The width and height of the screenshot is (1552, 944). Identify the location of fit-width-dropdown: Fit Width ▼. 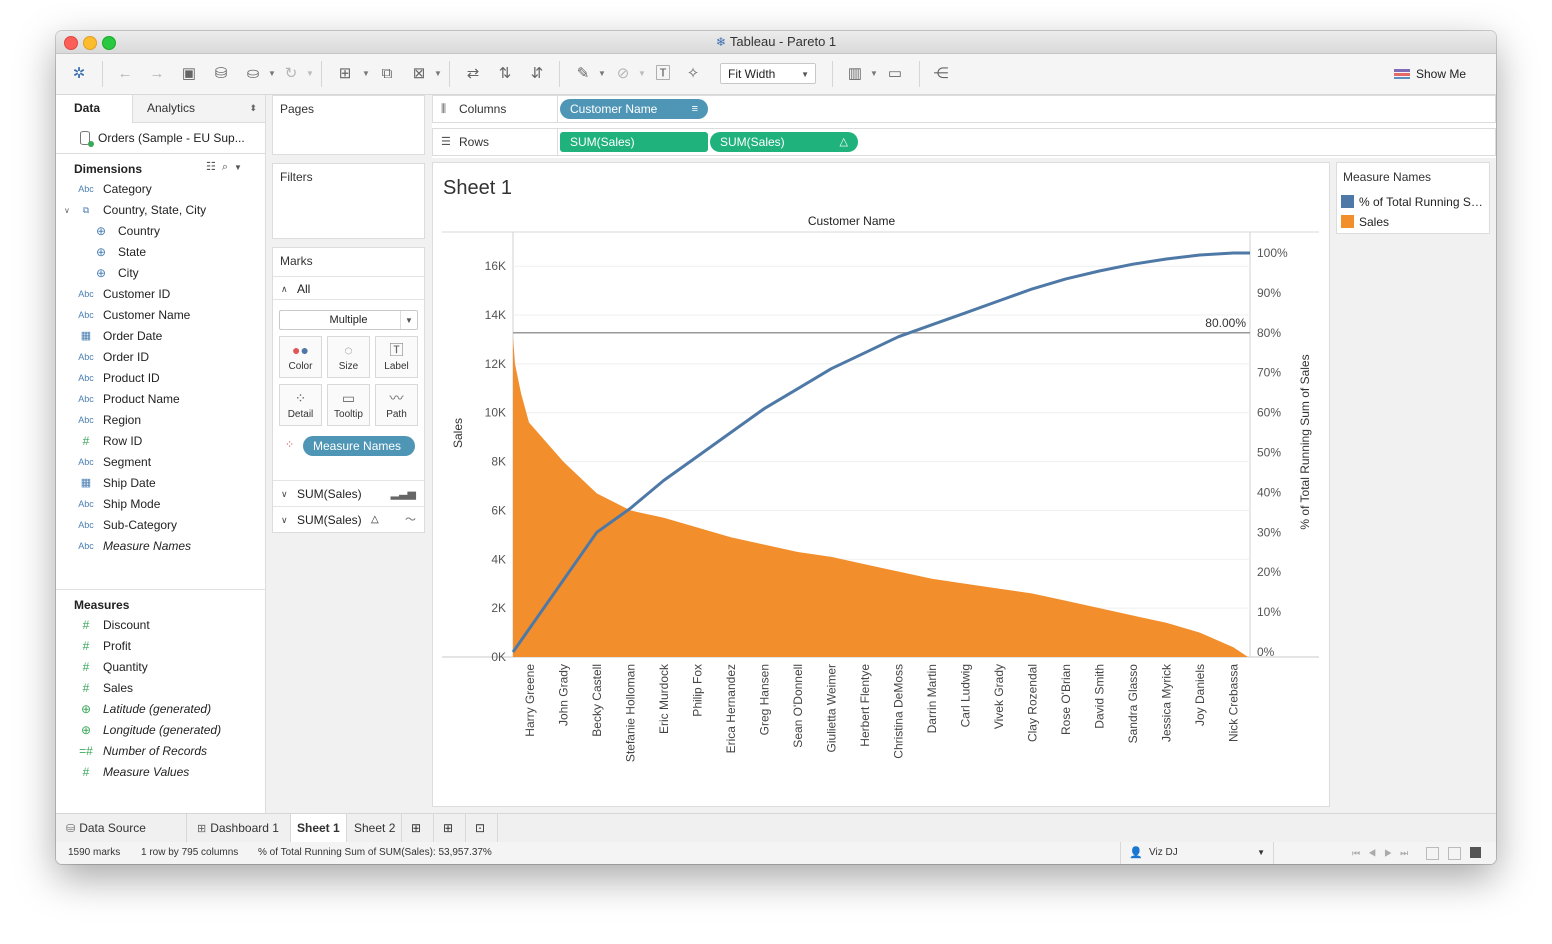
(768, 73).